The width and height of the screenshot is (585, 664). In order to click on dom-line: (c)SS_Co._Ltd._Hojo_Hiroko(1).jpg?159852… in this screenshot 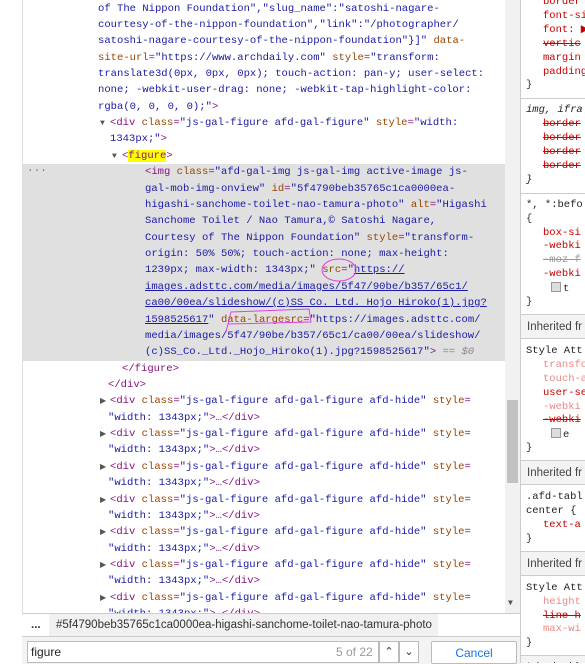, I will do `click(264, 352)`.